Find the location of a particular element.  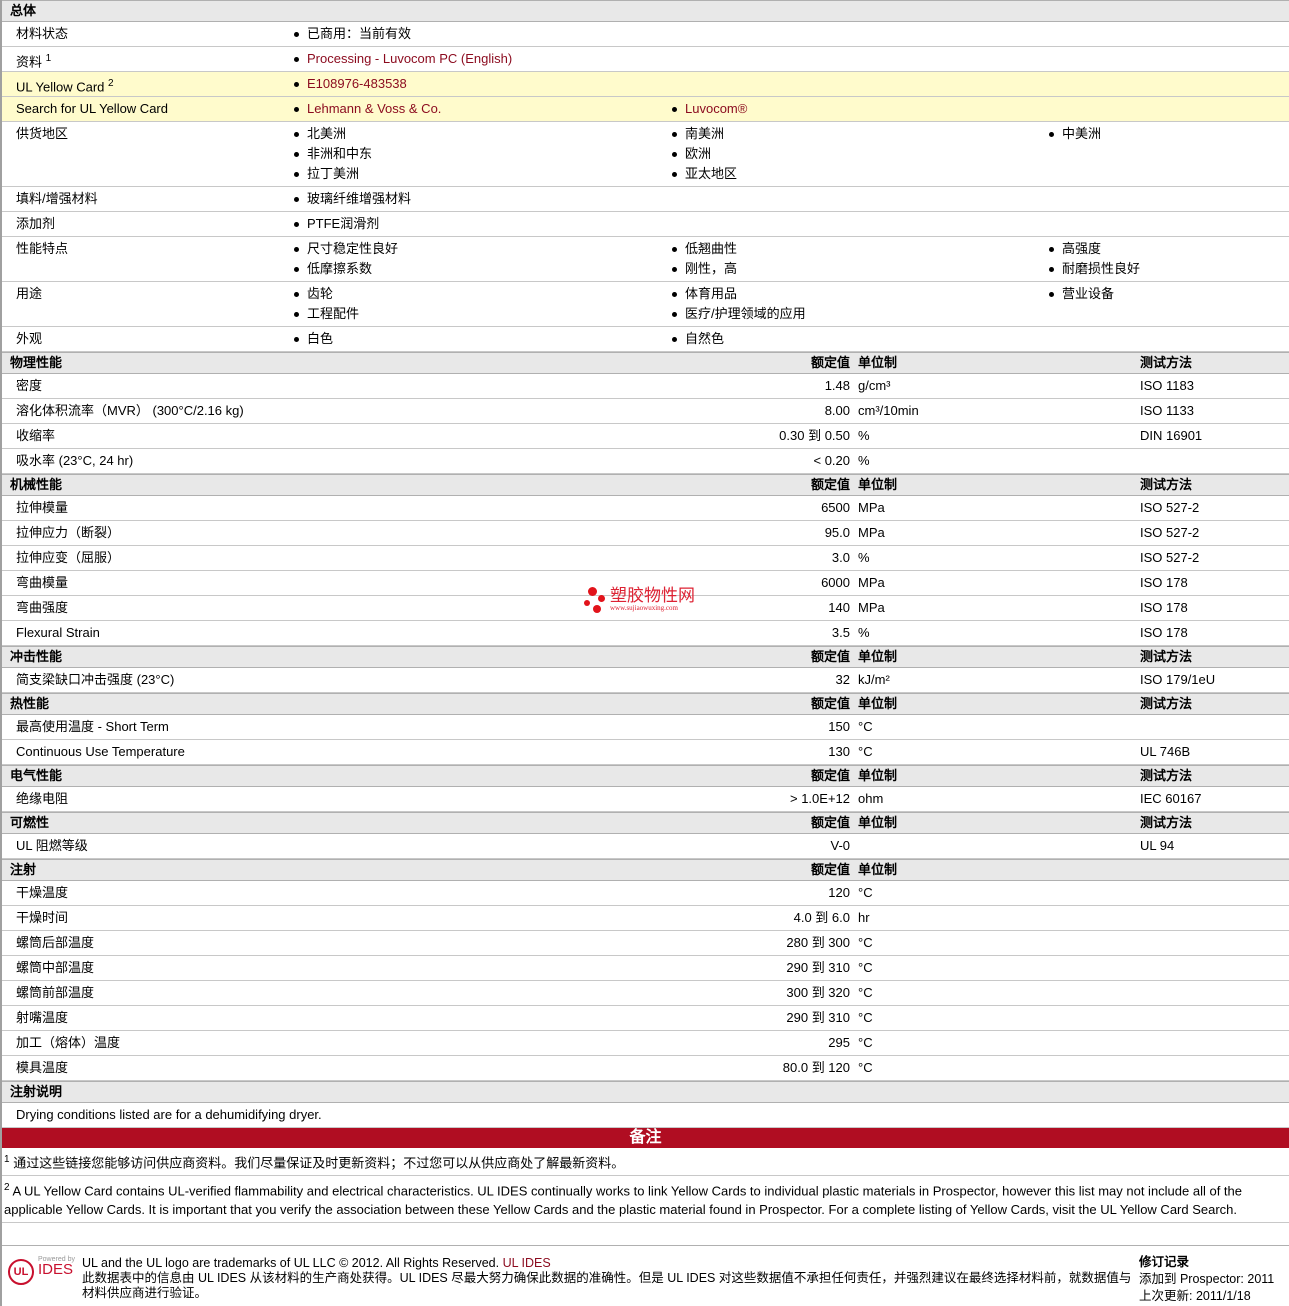

row-values-column: 已商用：当前有效 is located at coordinates (351, 34).